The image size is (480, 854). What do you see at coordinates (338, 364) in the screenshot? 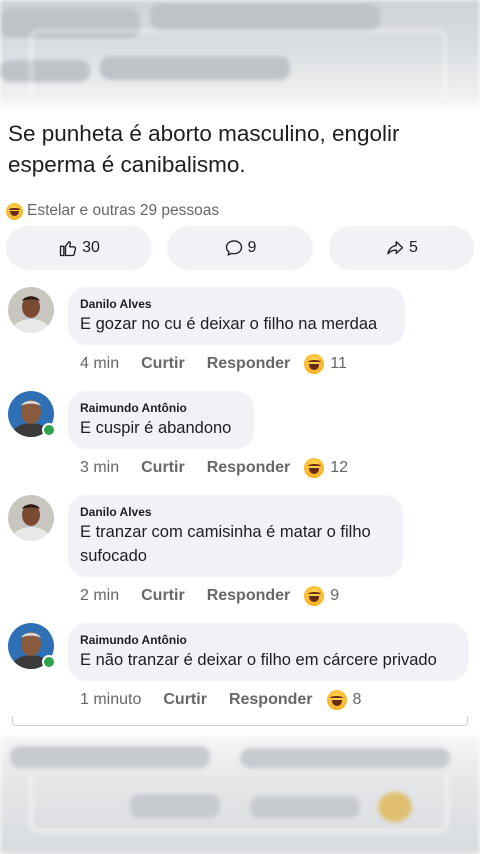
I see `comment-reaction-count: 11` at bounding box center [338, 364].